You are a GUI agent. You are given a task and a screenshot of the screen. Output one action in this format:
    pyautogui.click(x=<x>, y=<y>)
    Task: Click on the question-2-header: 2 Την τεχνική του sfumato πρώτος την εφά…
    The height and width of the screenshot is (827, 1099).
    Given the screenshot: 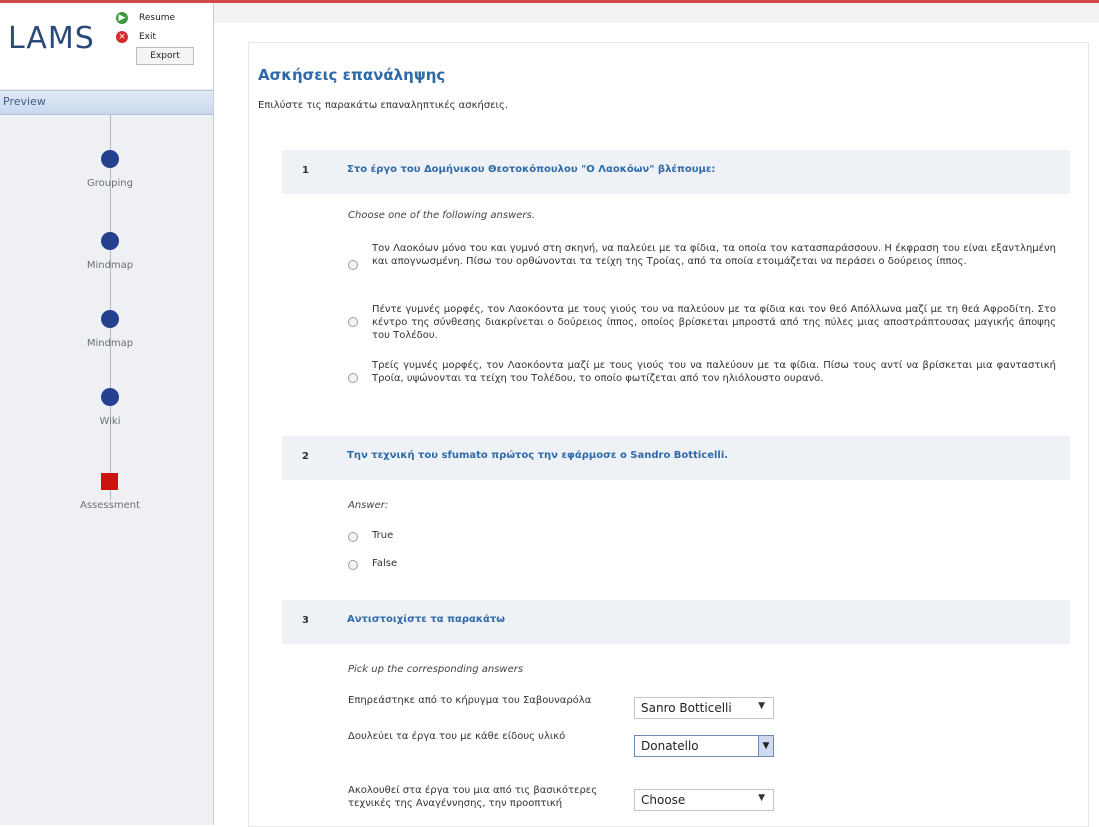 What is the action you would take?
    pyautogui.click(x=676, y=458)
    